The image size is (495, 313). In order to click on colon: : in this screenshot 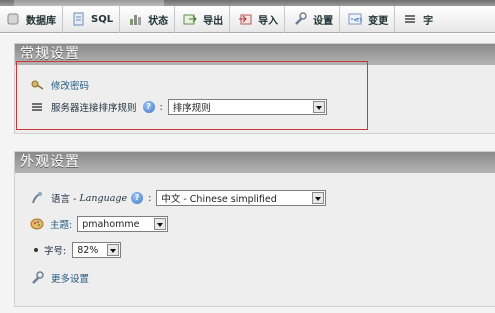, I will do `click(150, 198)`.